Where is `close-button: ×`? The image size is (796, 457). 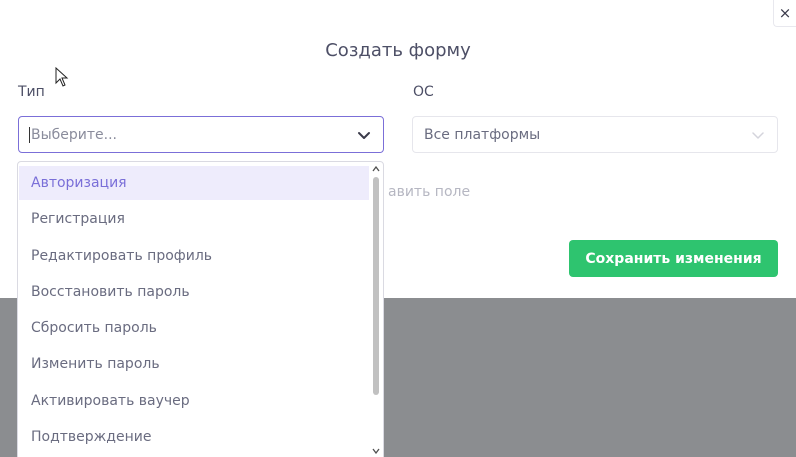 close-button: × is located at coordinates (784, 13).